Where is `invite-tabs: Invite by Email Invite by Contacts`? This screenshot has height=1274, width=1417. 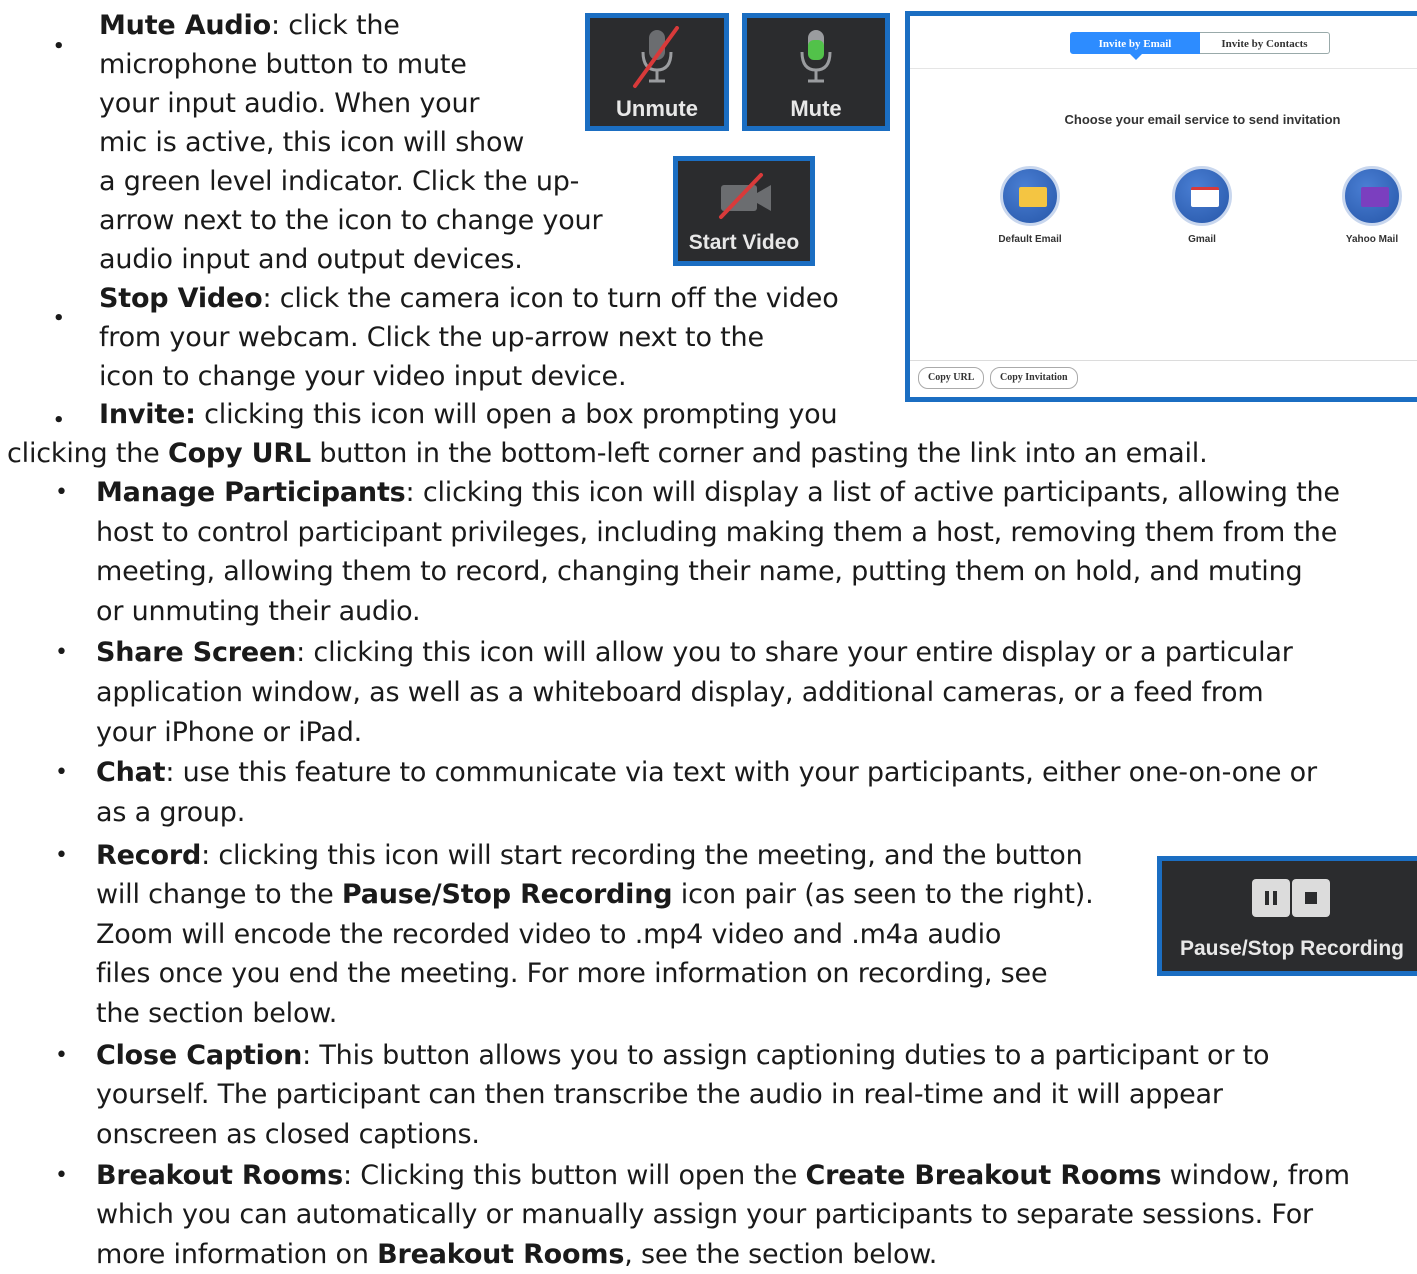 invite-tabs: Invite by Email Invite by Contacts is located at coordinates (1200, 44).